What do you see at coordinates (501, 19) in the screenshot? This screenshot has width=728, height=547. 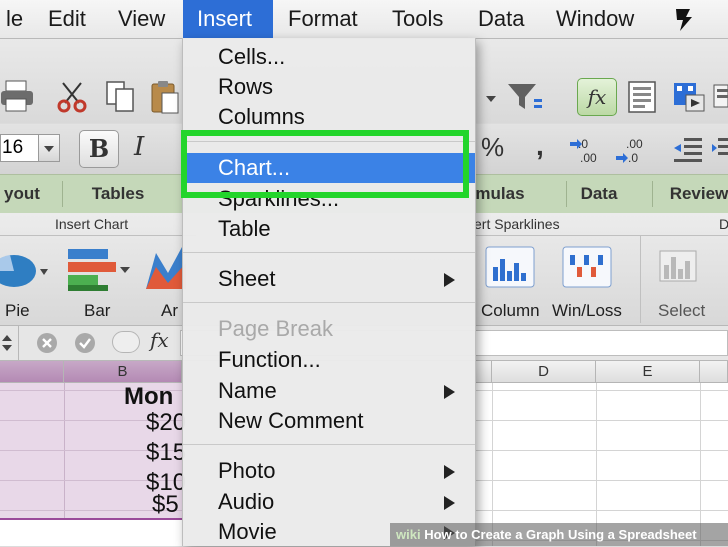 I see `menu-data: Data` at bounding box center [501, 19].